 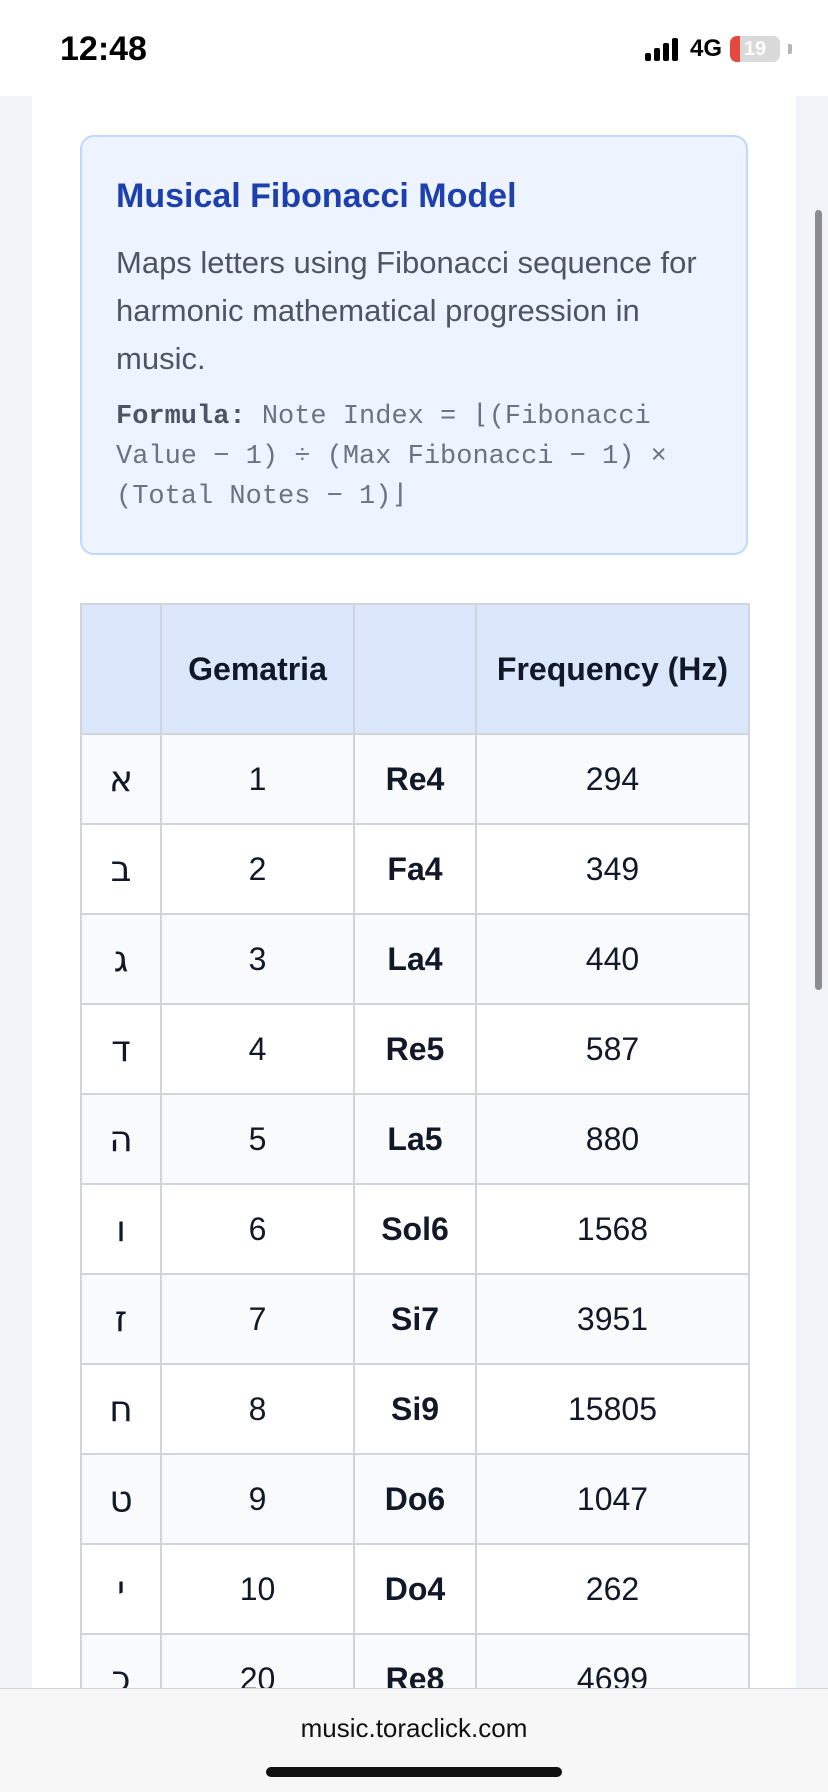 What do you see at coordinates (661, 49) in the screenshot?
I see `signal-icon` at bounding box center [661, 49].